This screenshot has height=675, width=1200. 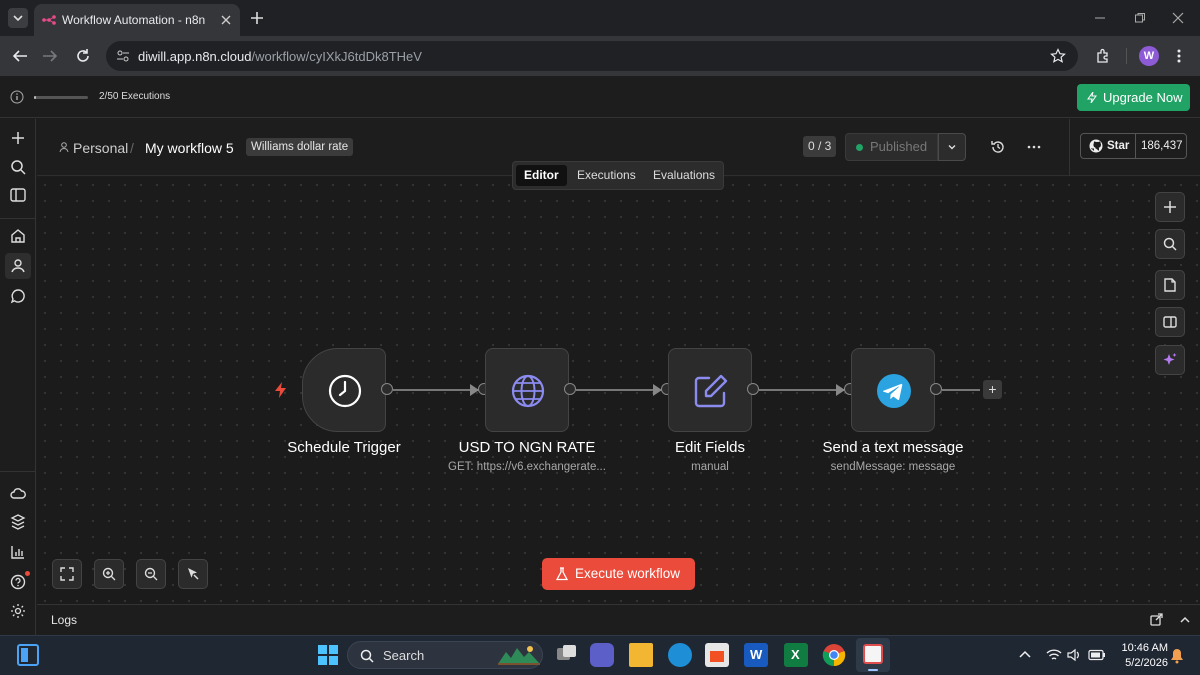 What do you see at coordinates (18, 552) in the screenshot?
I see `insights-chart-icon` at bounding box center [18, 552].